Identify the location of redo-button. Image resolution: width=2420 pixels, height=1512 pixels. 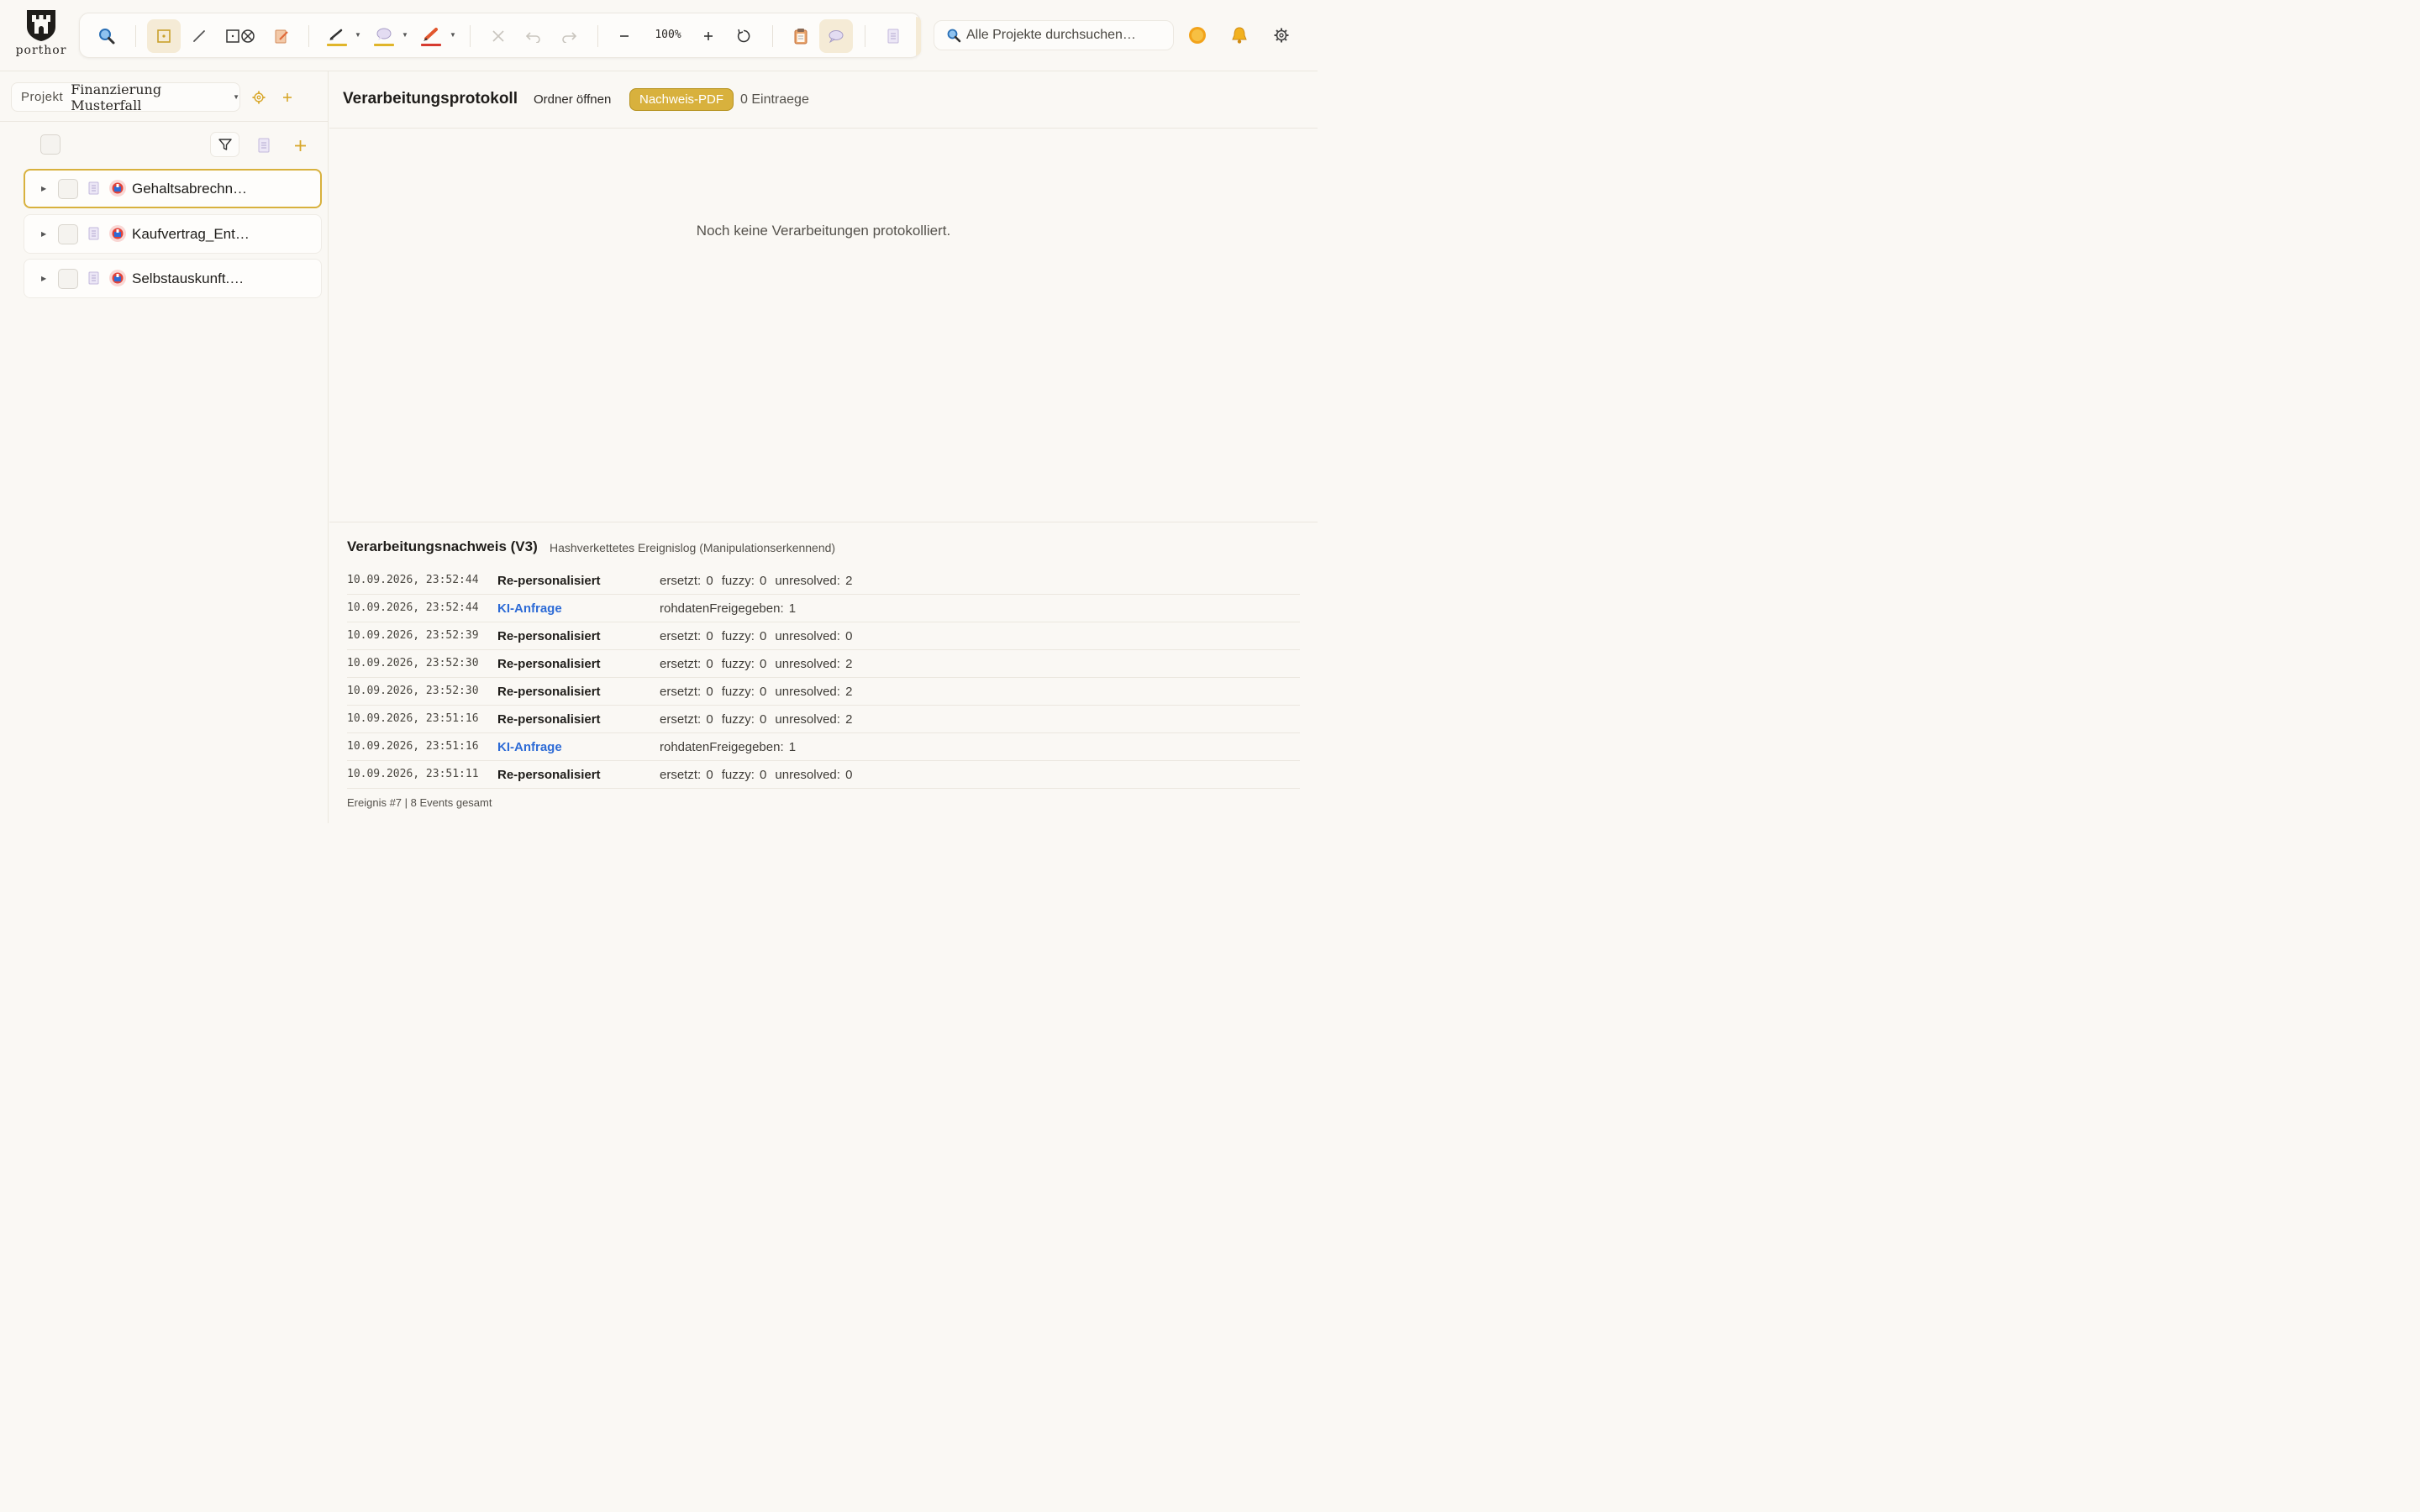
(569, 36).